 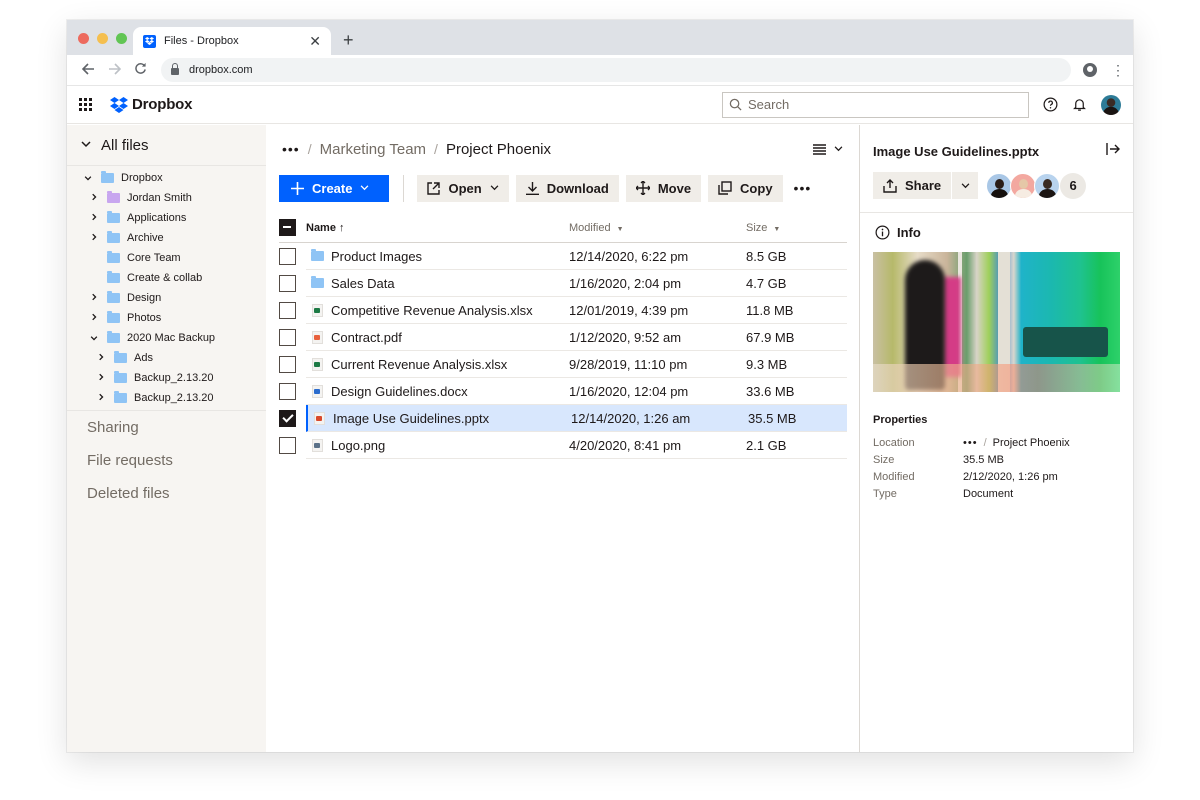 I want to click on property-value-text: Project Phoenix, so click(x=1031, y=442).